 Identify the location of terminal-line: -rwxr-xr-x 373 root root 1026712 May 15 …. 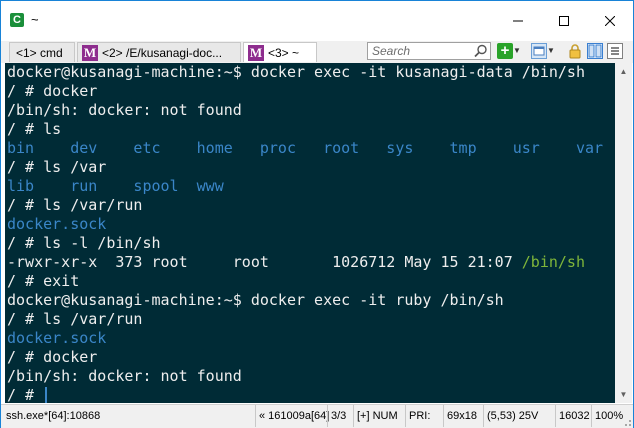
(310, 262).